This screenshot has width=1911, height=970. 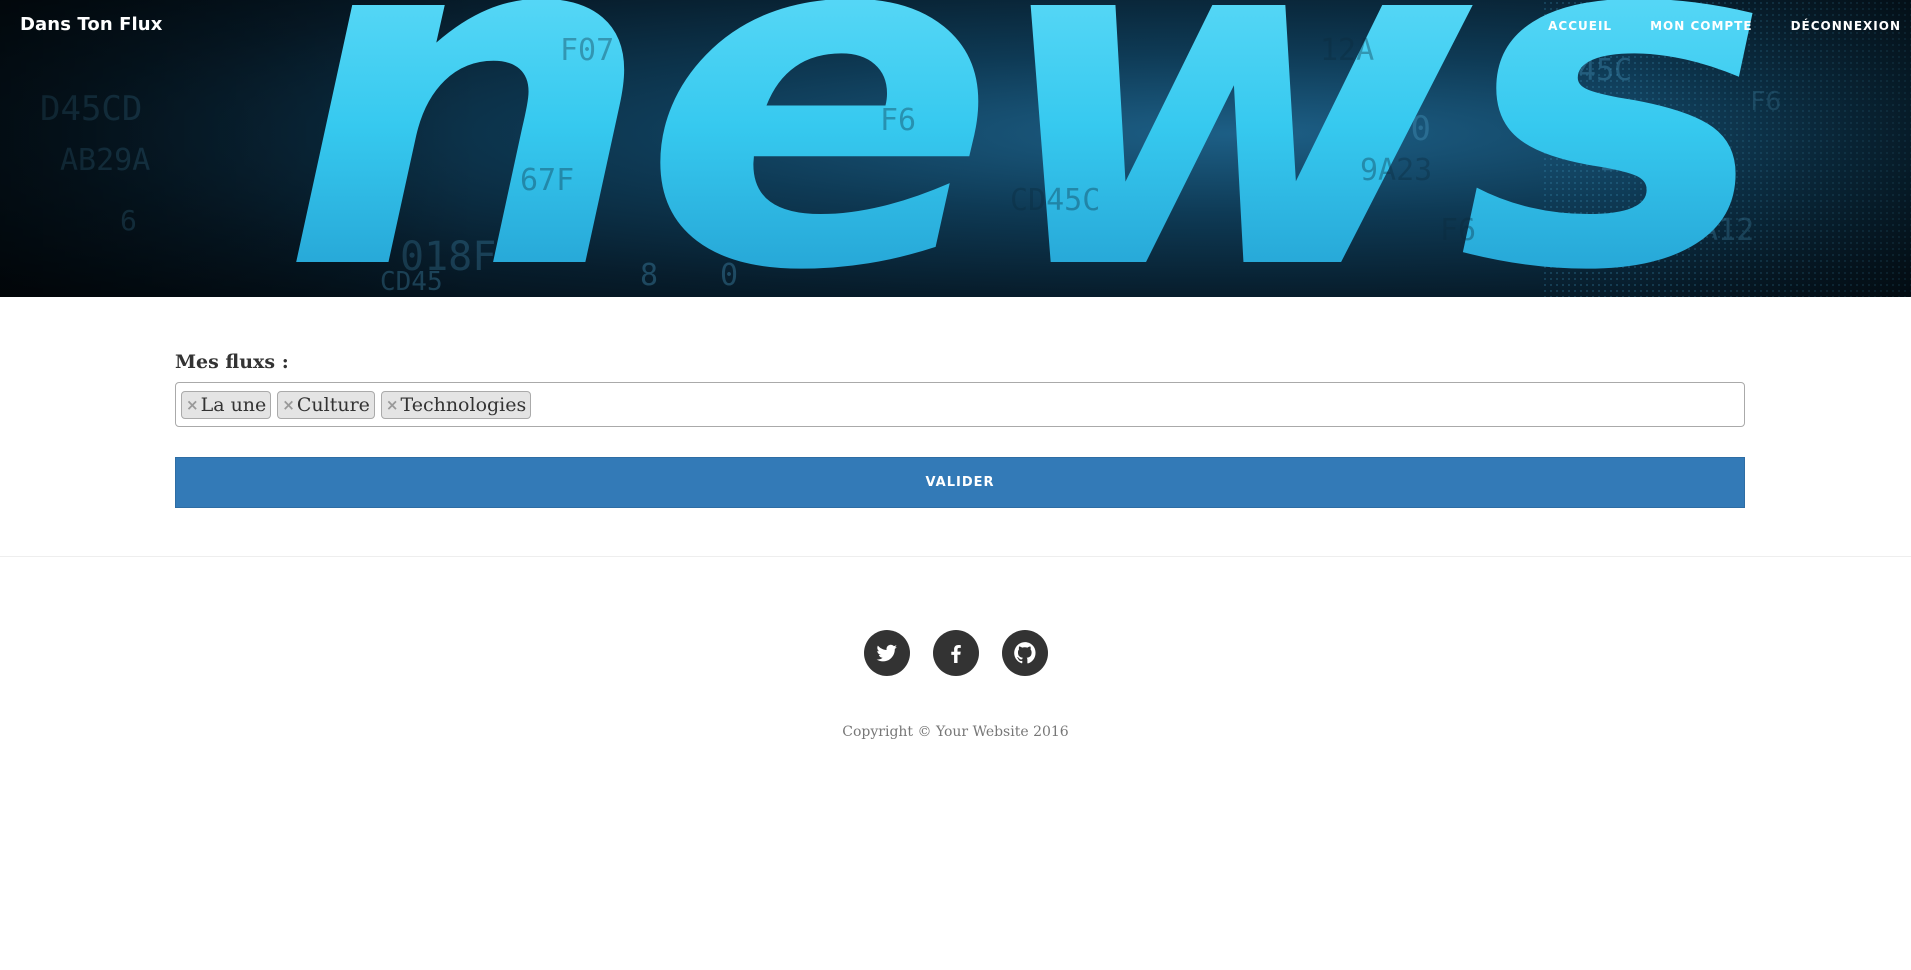 I want to click on feeds-tag-input: × La une × Culture × Technologies, so click(x=960, y=404).